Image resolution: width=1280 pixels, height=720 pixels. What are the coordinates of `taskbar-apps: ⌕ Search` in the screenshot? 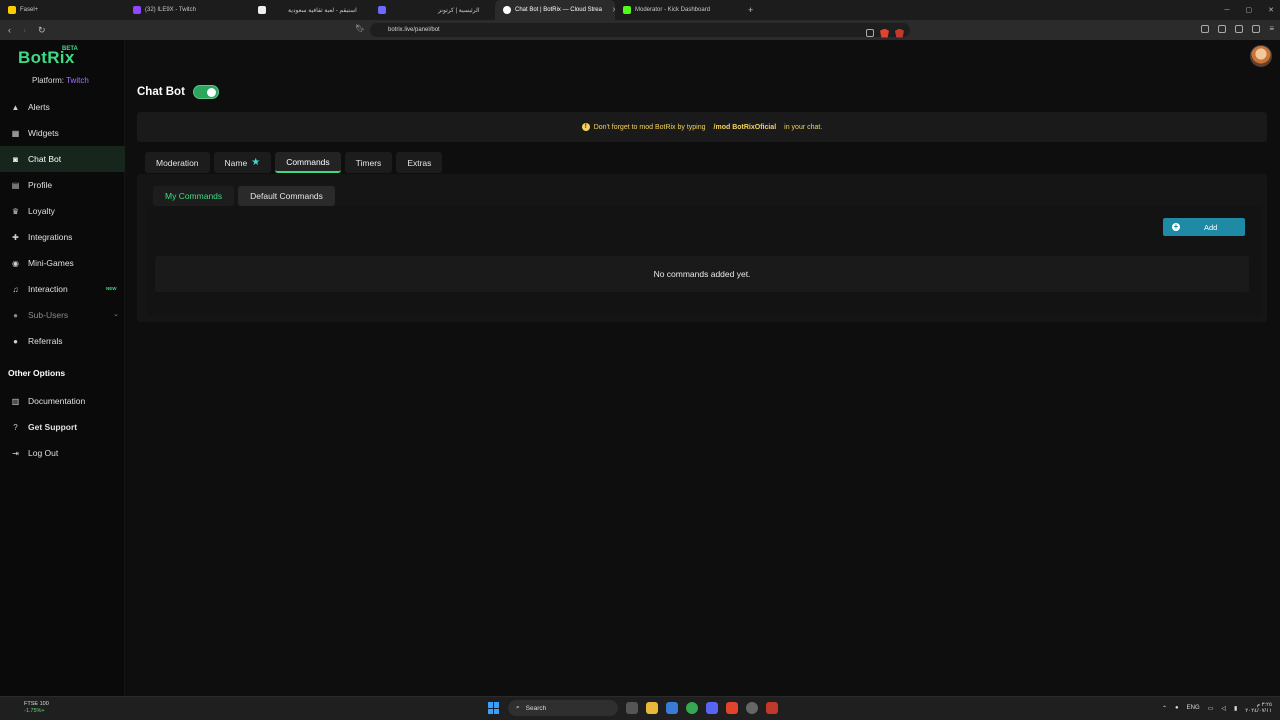 It's located at (633, 708).